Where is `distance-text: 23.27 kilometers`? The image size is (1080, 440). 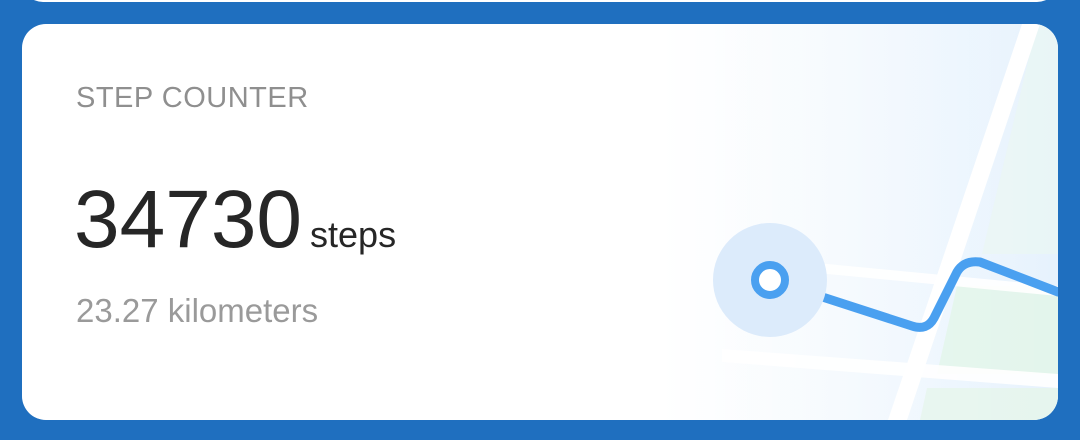 distance-text: 23.27 kilometers is located at coordinates (197, 310).